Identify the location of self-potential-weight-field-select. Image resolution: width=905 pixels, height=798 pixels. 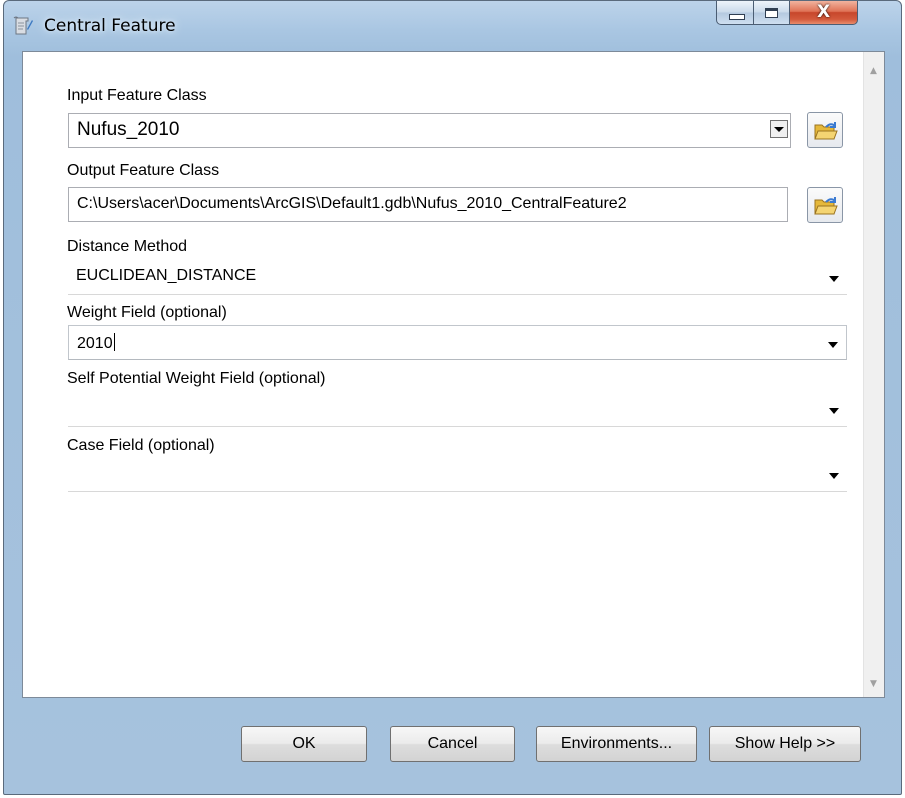
(457, 409).